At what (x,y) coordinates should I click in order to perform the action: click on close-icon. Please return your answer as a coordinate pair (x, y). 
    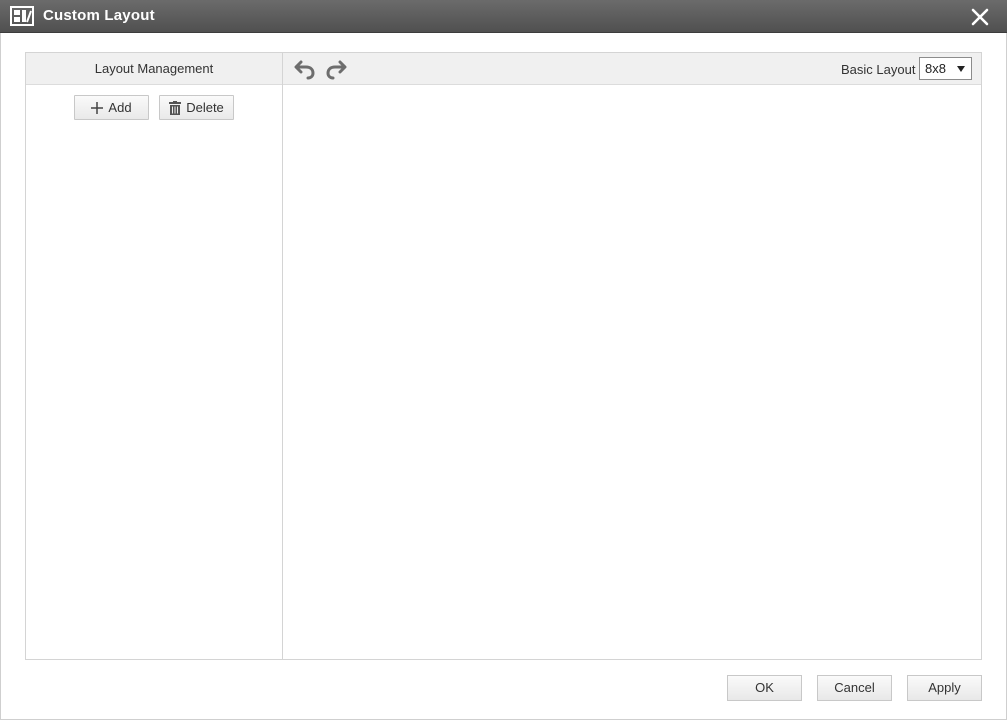
    Looking at the image, I should click on (980, 17).